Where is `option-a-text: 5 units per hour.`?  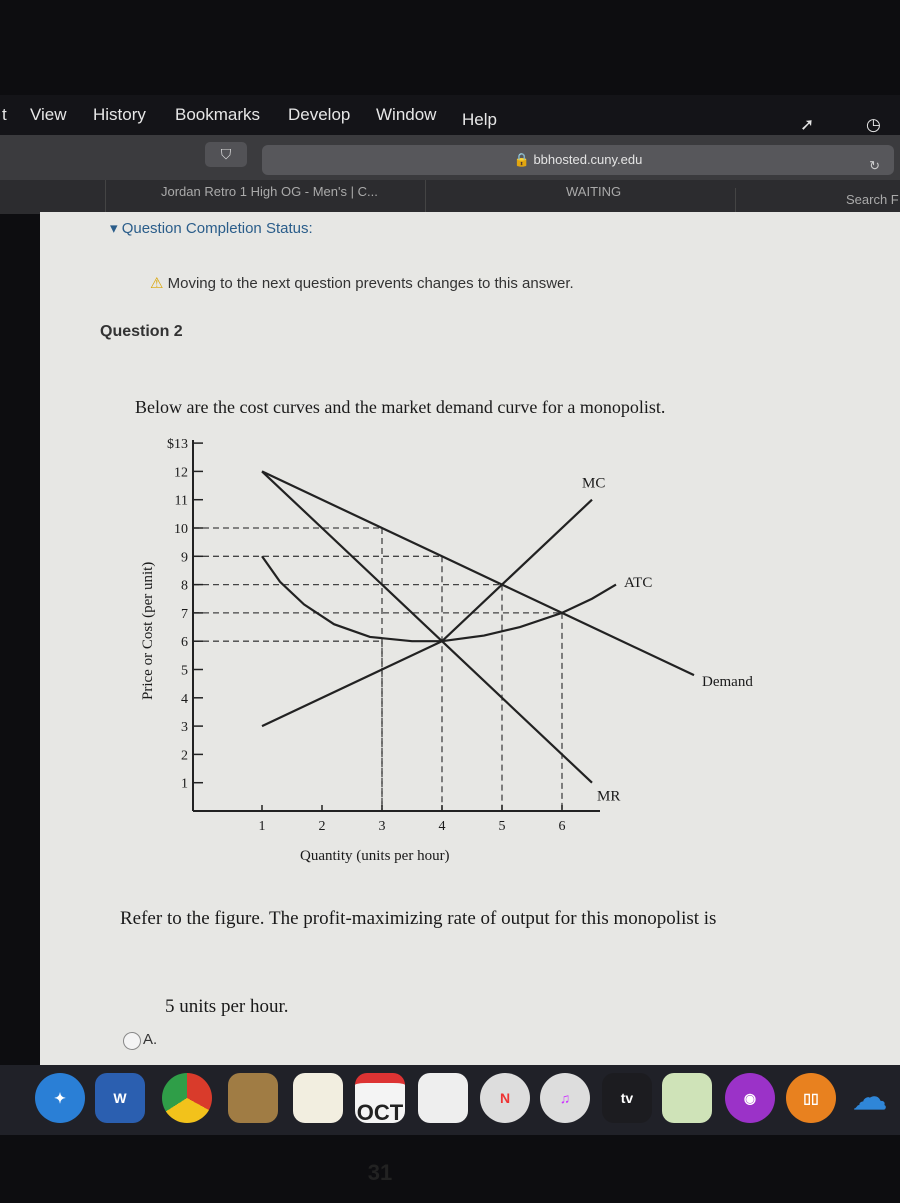
option-a-text: 5 units per hour. is located at coordinates (227, 1006).